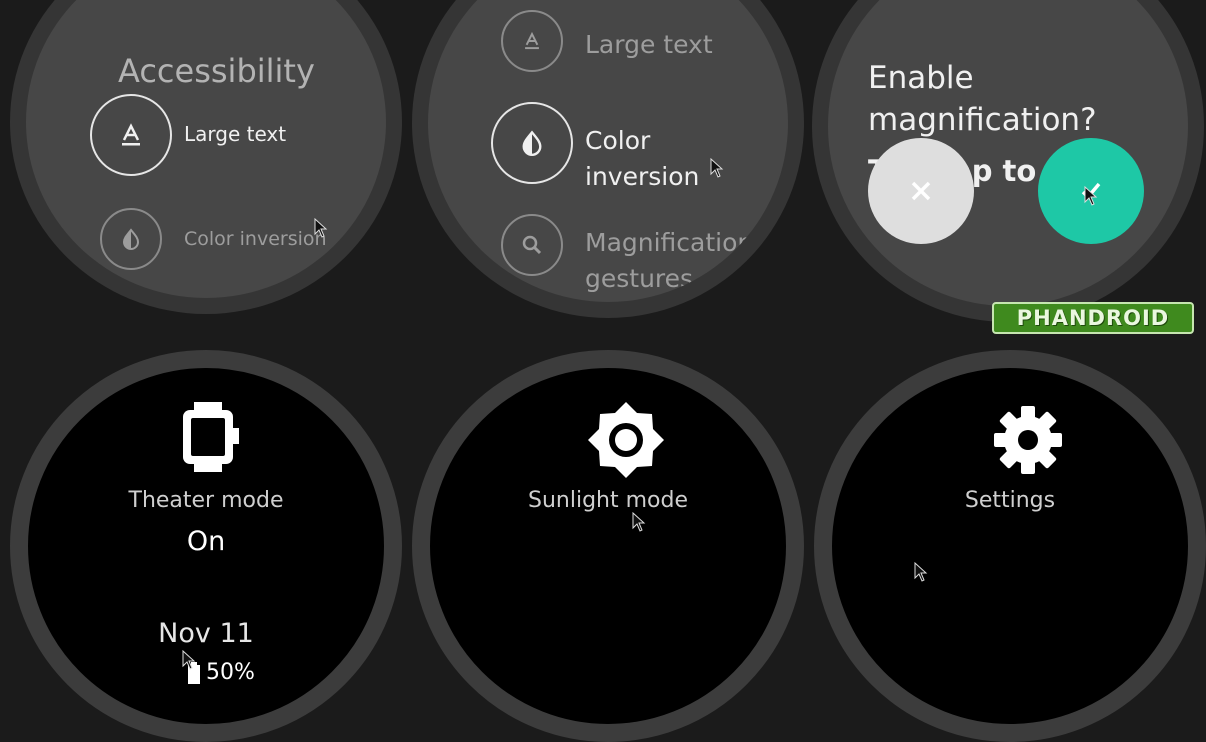 This screenshot has width=1206, height=742. I want to click on color-inversion-label-line2: inversion, so click(642, 176).